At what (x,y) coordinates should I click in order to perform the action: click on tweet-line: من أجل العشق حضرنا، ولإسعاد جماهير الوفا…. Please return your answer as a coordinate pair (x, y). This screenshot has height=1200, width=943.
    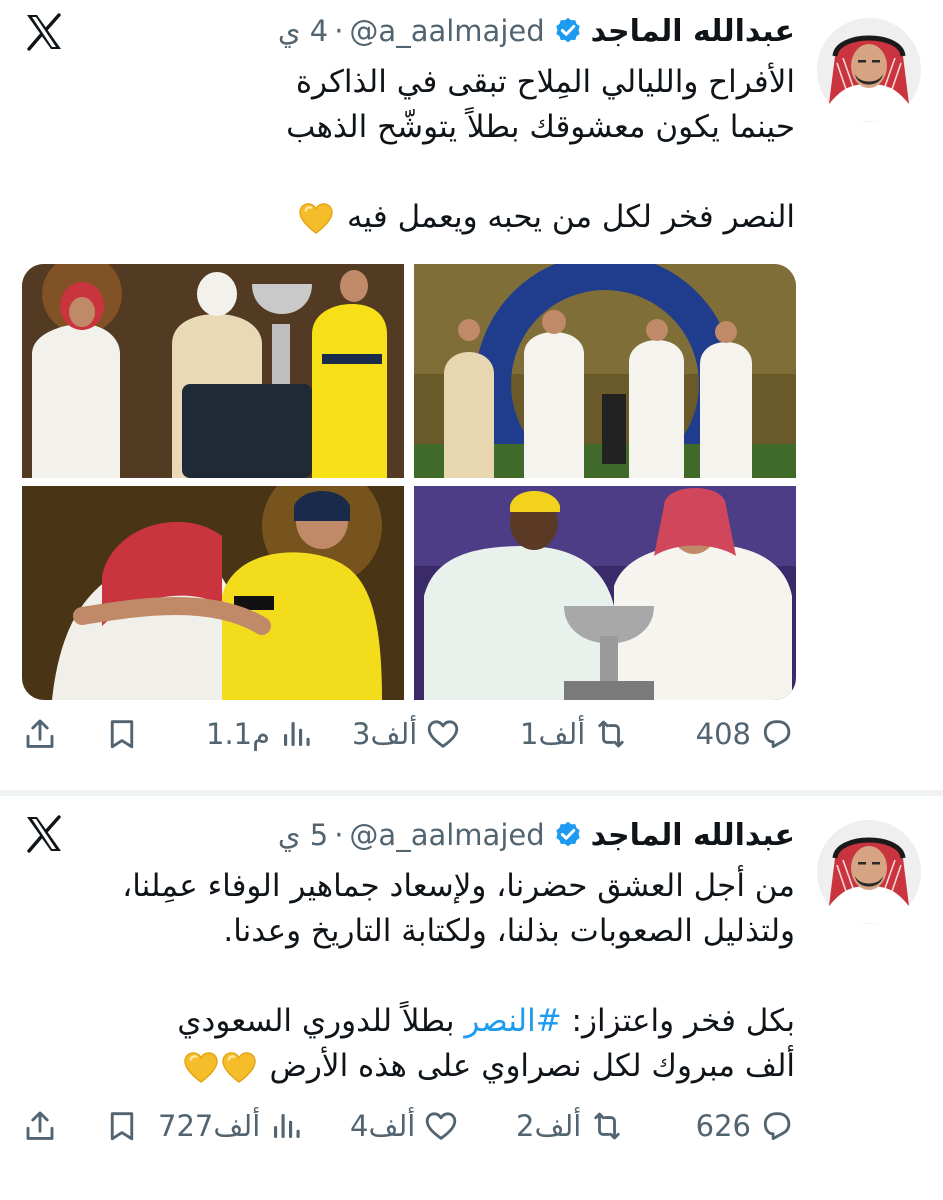
    Looking at the image, I should click on (458, 886).